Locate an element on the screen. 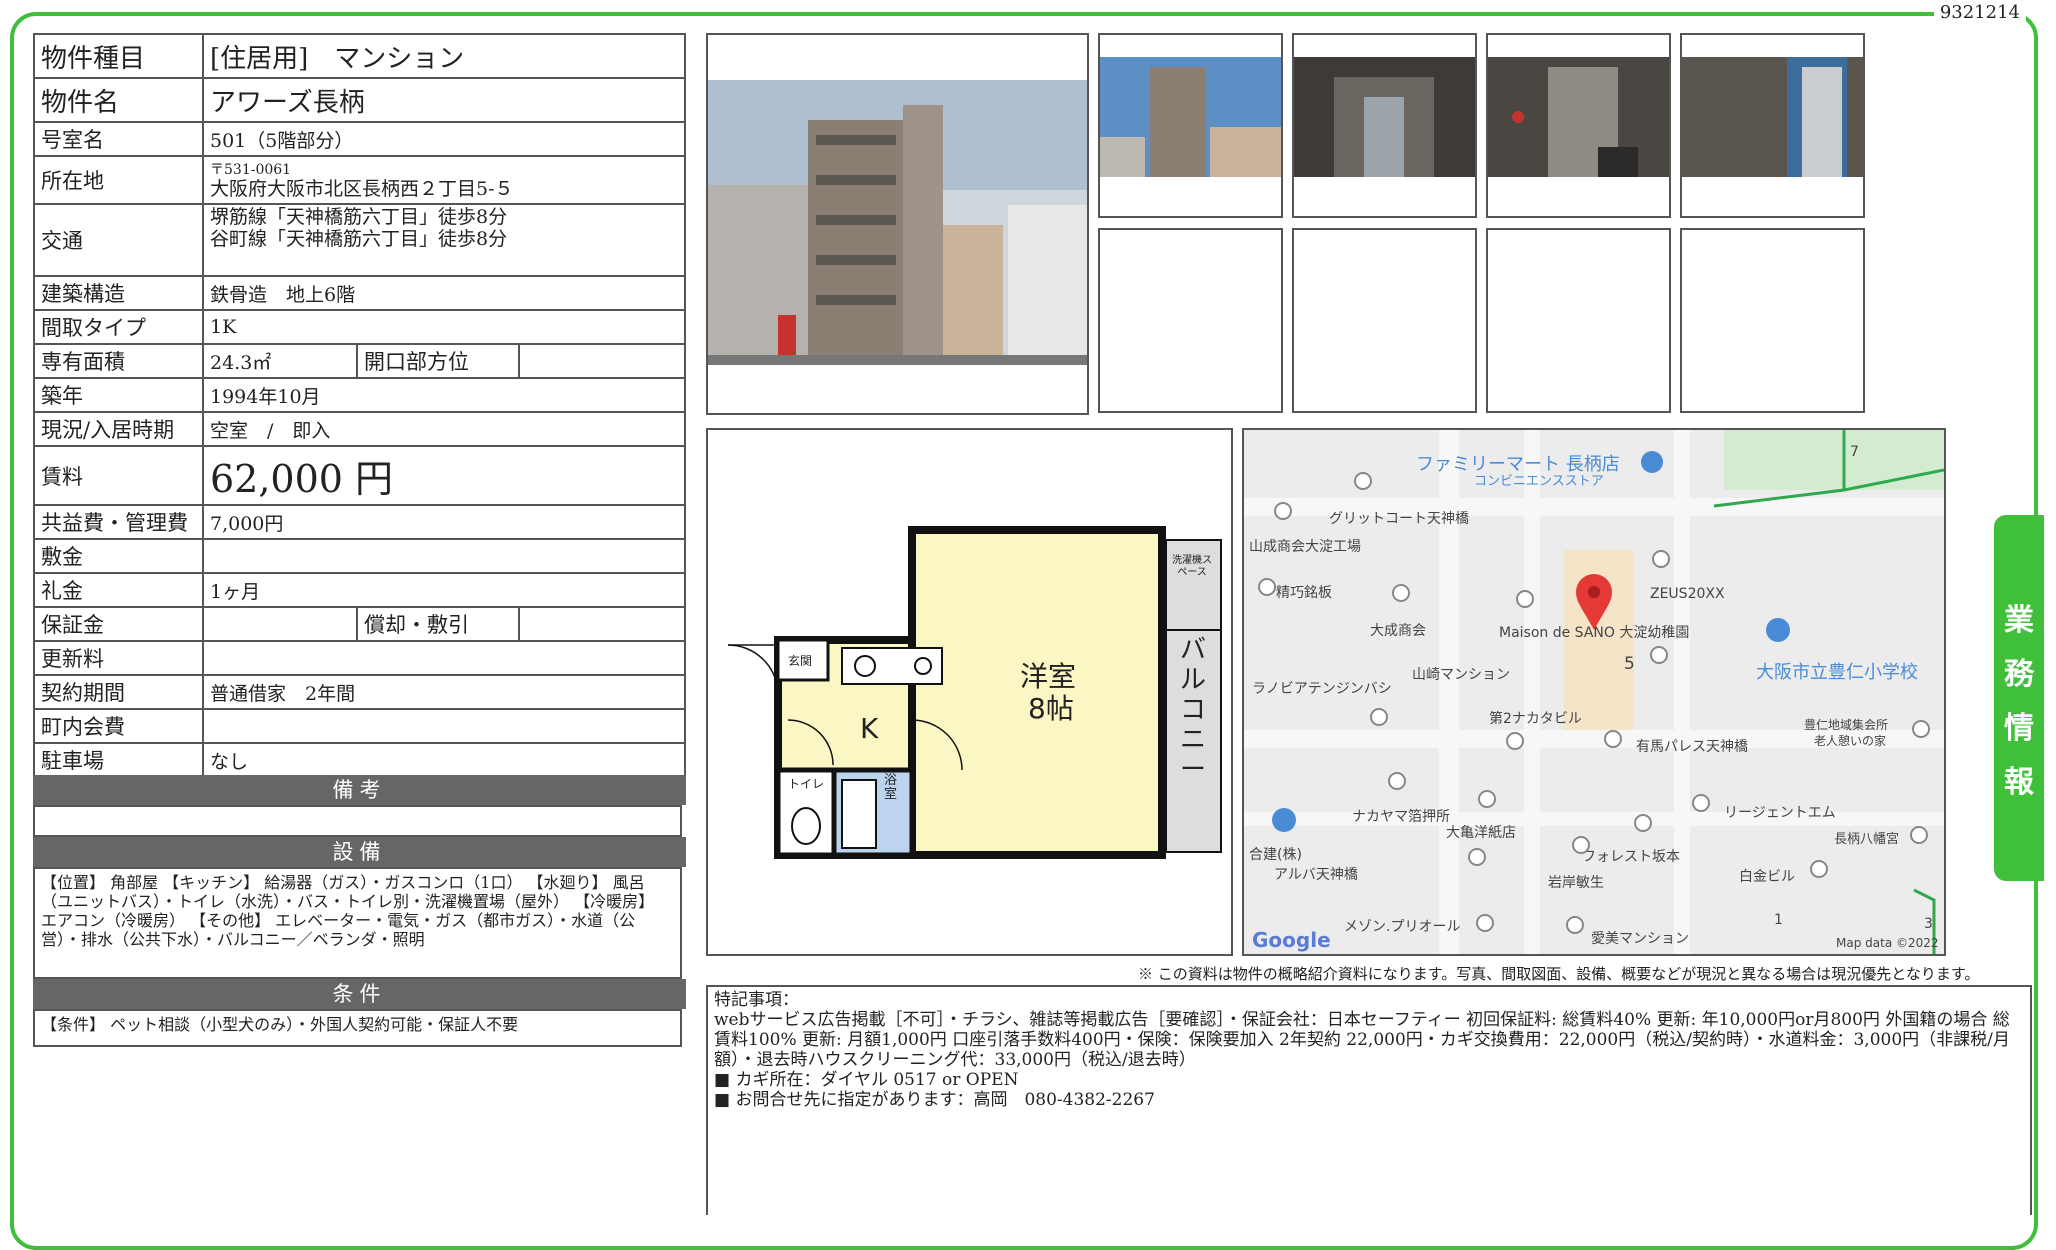 Image resolution: width=2056 pixels, height=1250 pixels. map-label: ナカヤマ箔押所 is located at coordinates (1401, 817).